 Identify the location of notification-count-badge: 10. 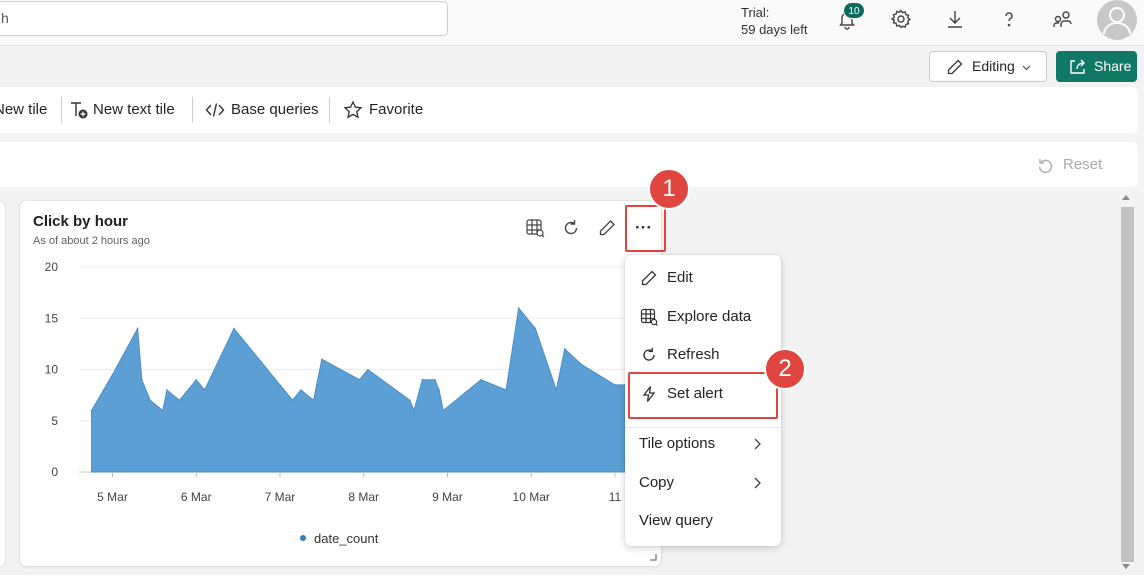
(854, 10).